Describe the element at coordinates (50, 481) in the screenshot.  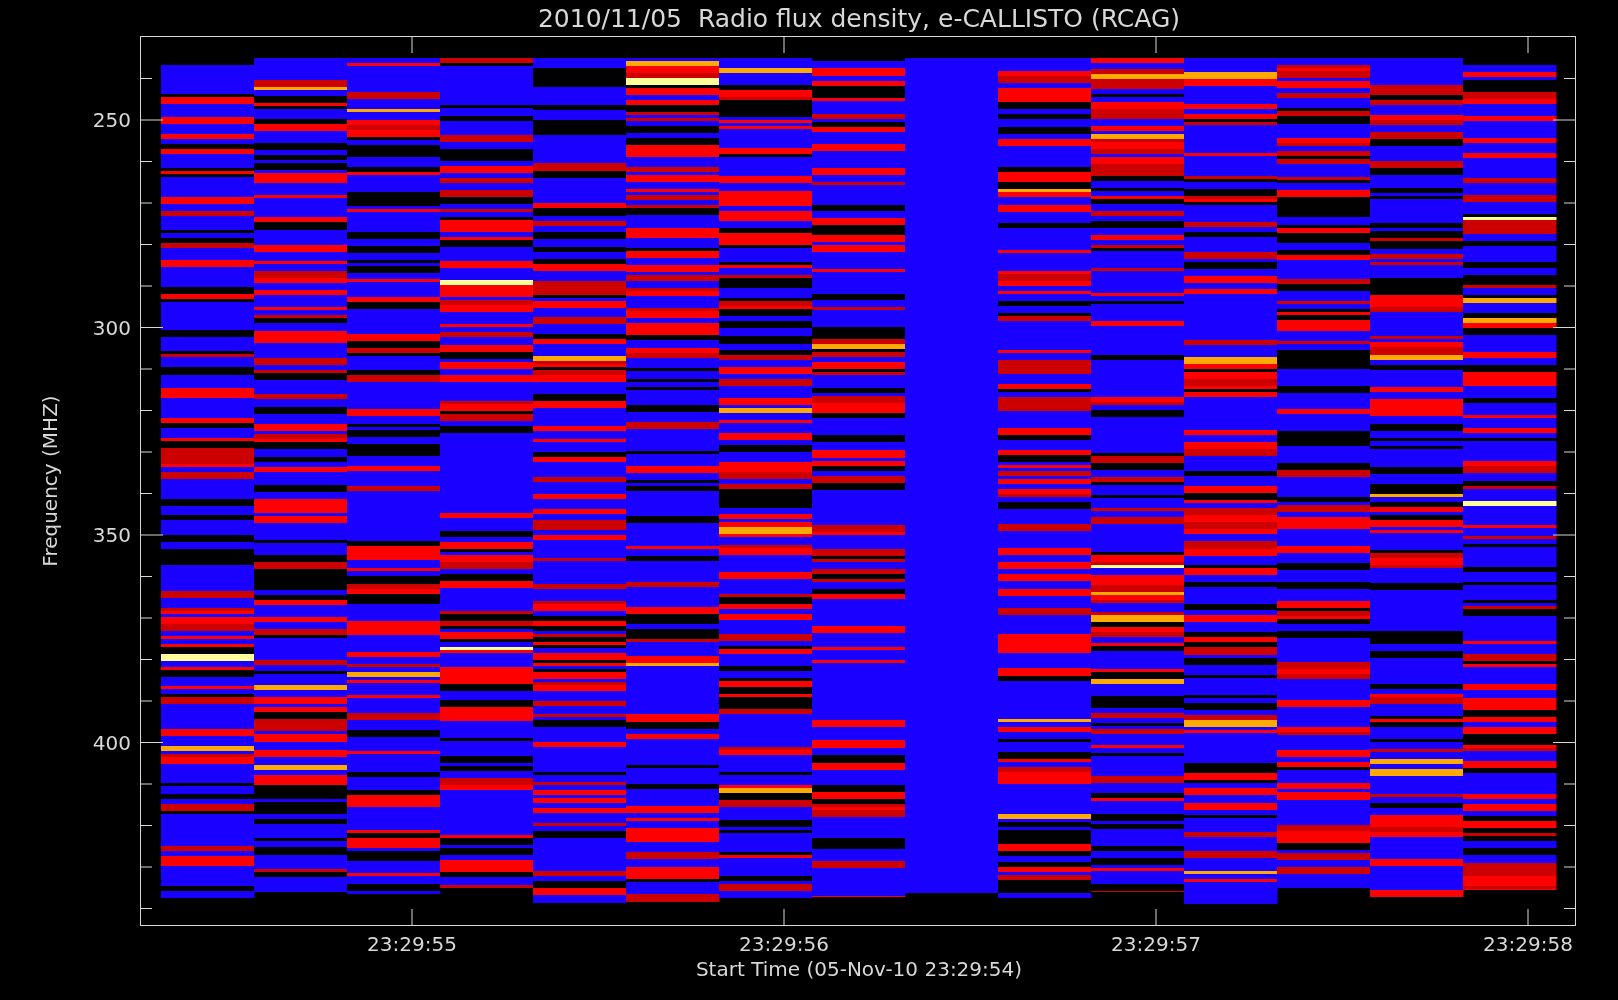
I see `y-axis-label: Frequency (MHZ)` at that location.